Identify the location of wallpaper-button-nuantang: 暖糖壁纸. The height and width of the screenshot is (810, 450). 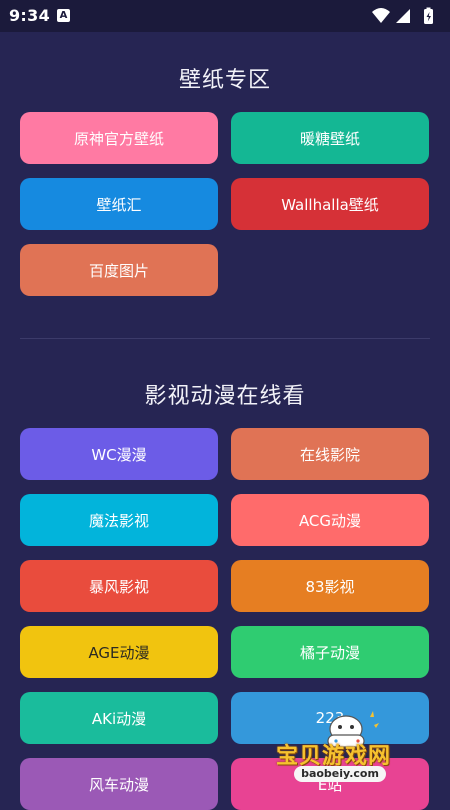
(330, 138).